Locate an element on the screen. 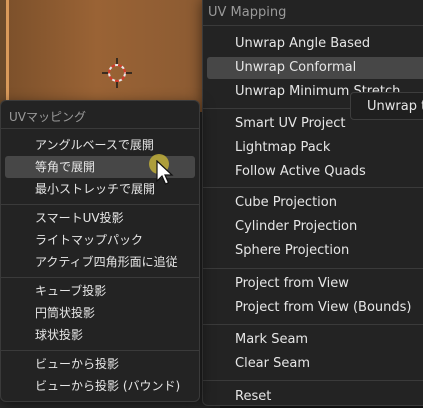 This screenshot has height=408, width=423. menu-item-project-from-view-bounds: ビューから投影 (バウンド) is located at coordinates (100, 386).